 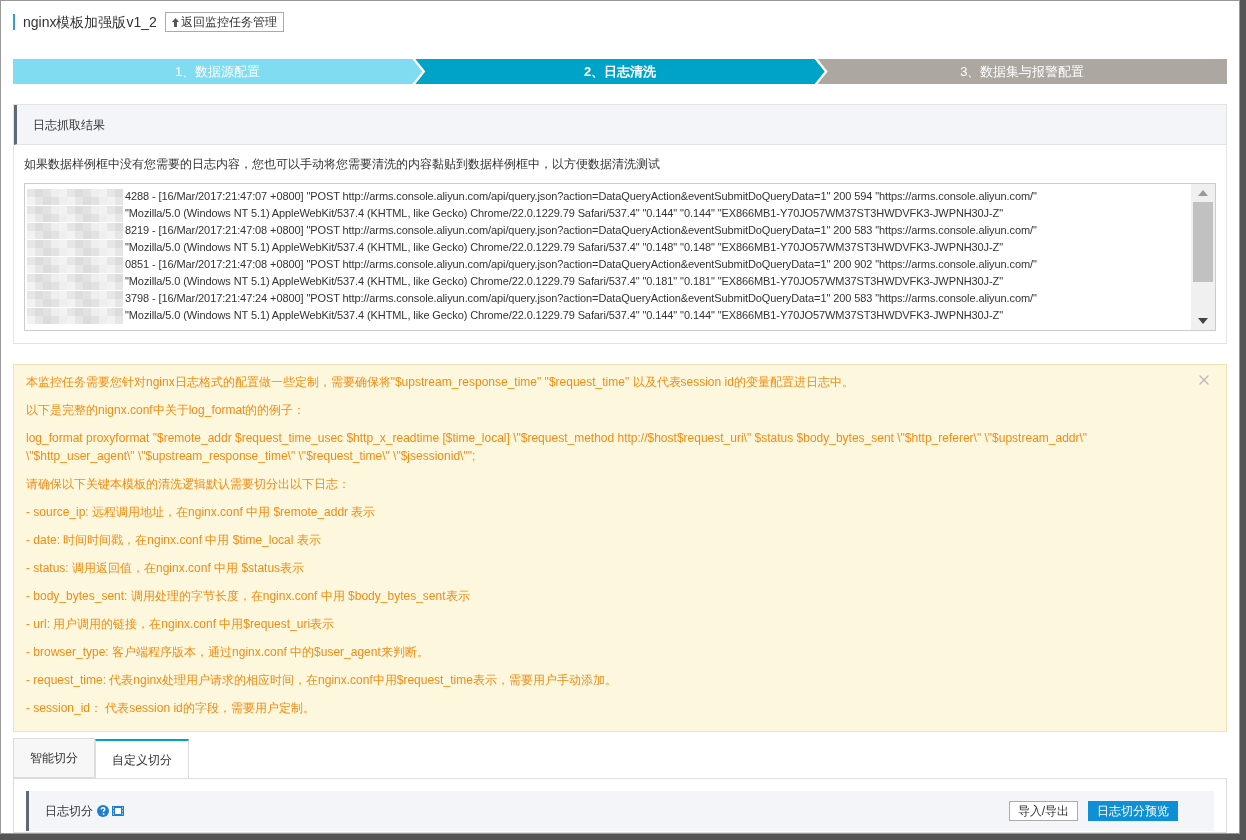 What do you see at coordinates (1203, 193) in the screenshot?
I see `scroll-up-icon` at bounding box center [1203, 193].